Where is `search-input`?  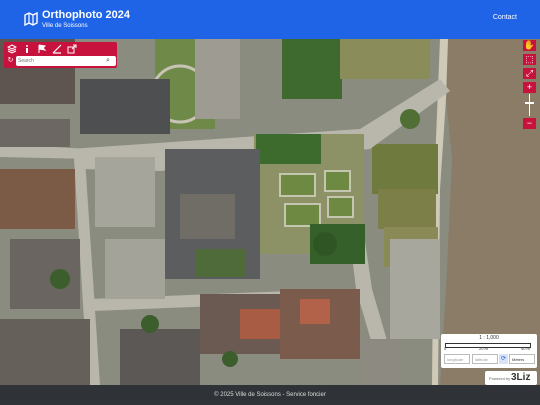
search-input is located at coordinates (66, 61).